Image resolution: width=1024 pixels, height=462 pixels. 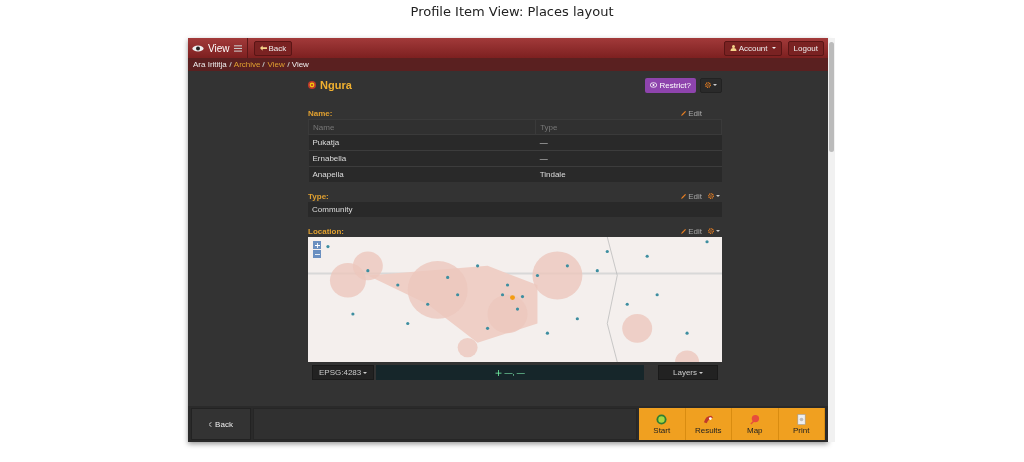 I want to click on breadcrumb-link: View, so click(x=276, y=64).